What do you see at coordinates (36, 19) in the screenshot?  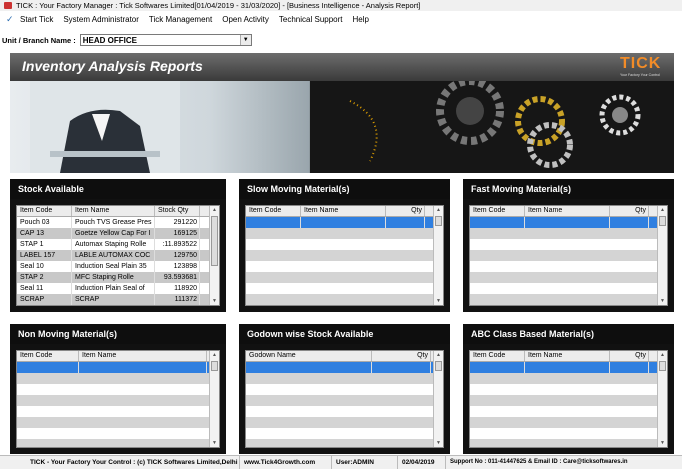 I see `menu-start-tick: Start Tick` at bounding box center [36, 19].